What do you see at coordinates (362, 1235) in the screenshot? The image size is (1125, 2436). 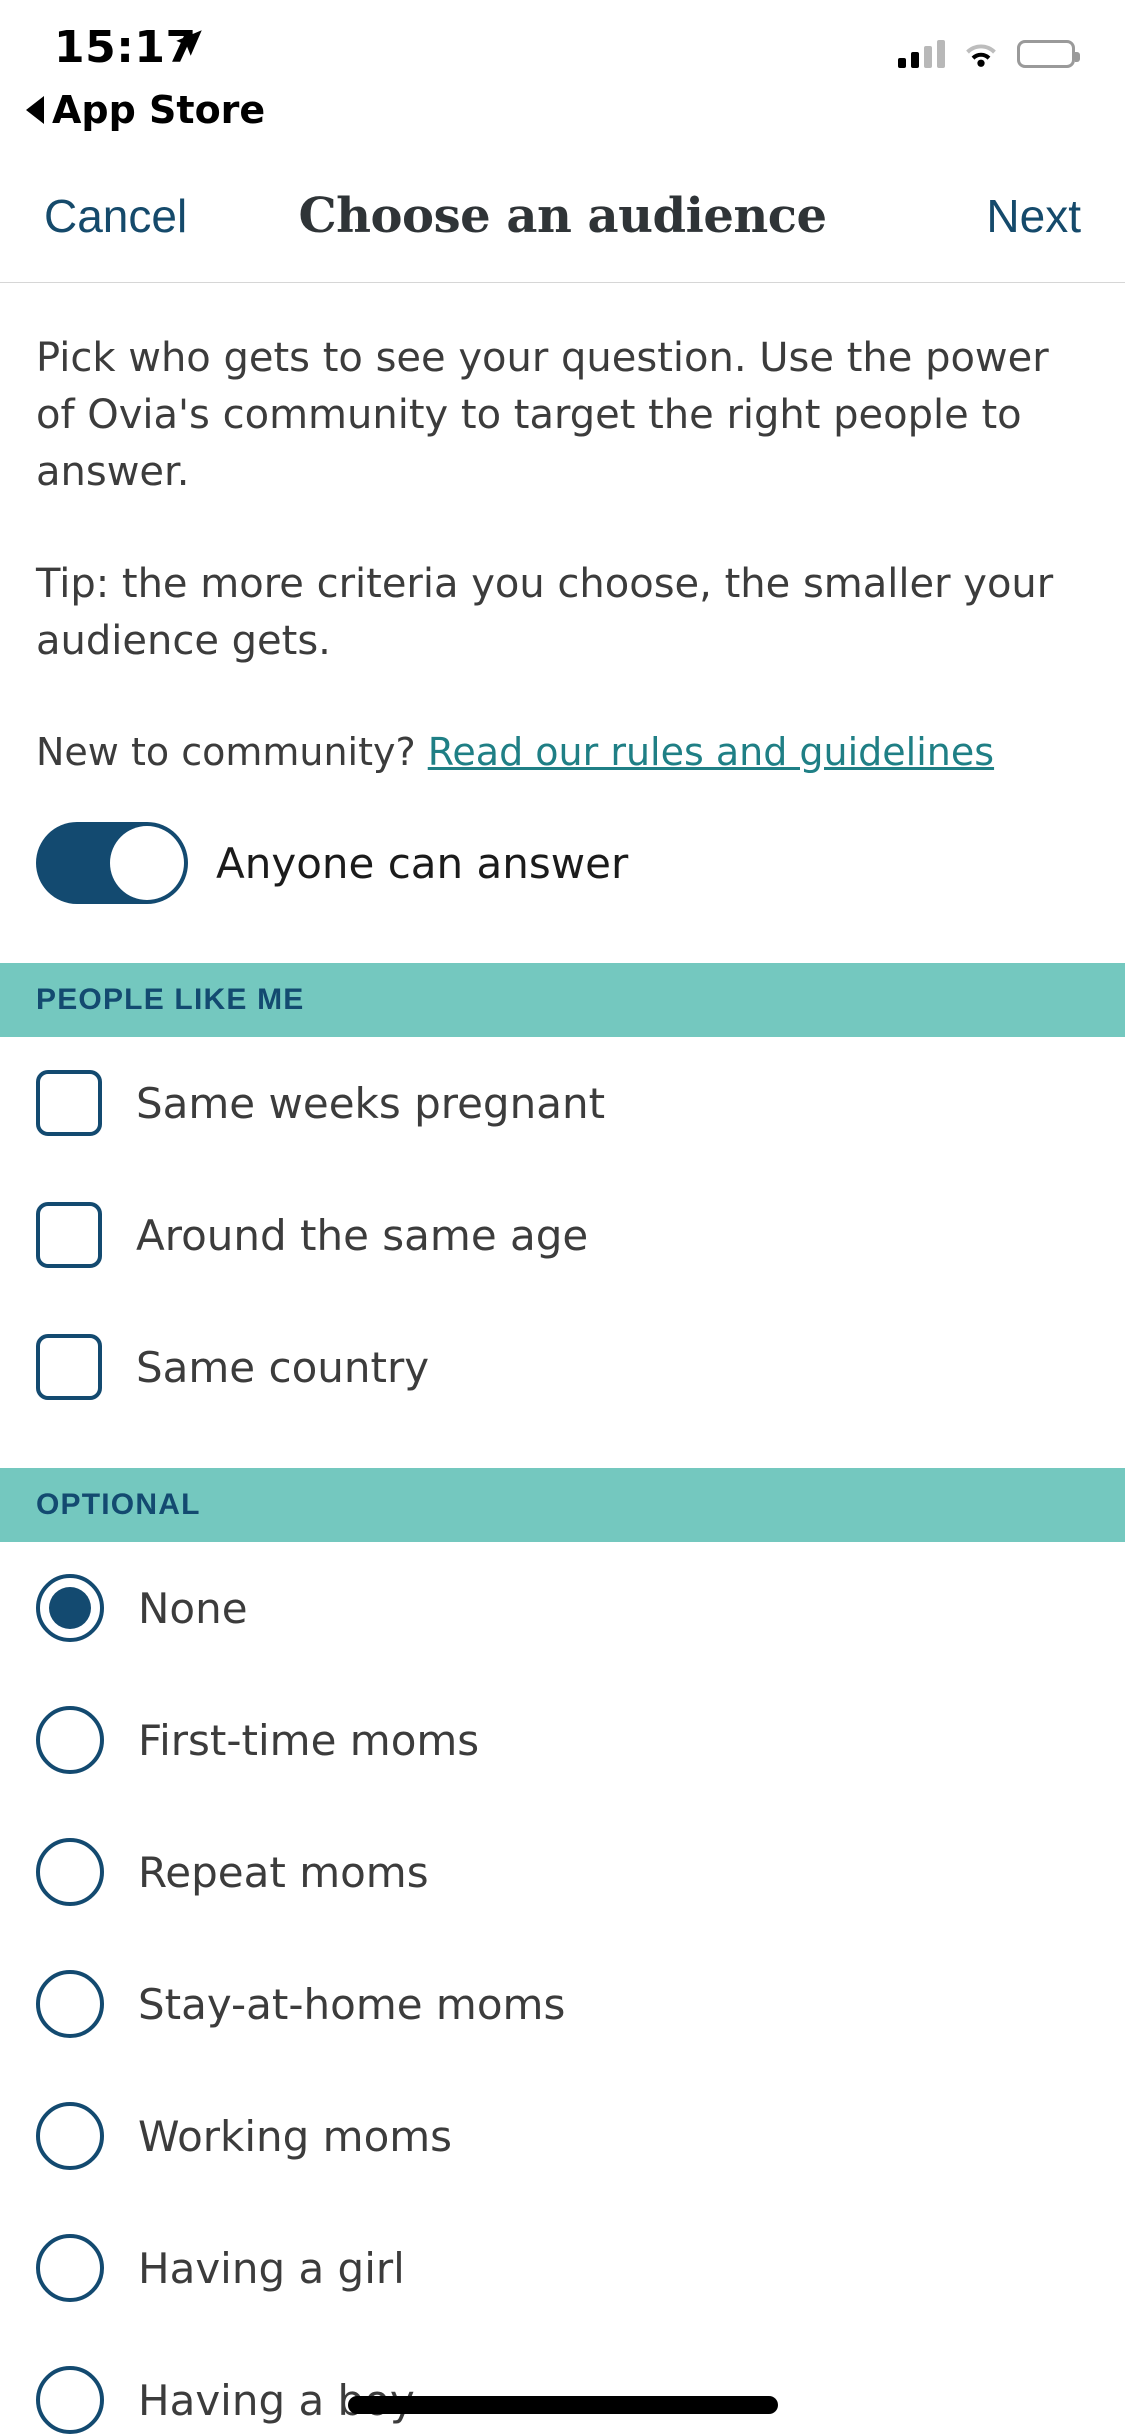 I see `option-label: Around the same age` at bounding box center [362, 1235].